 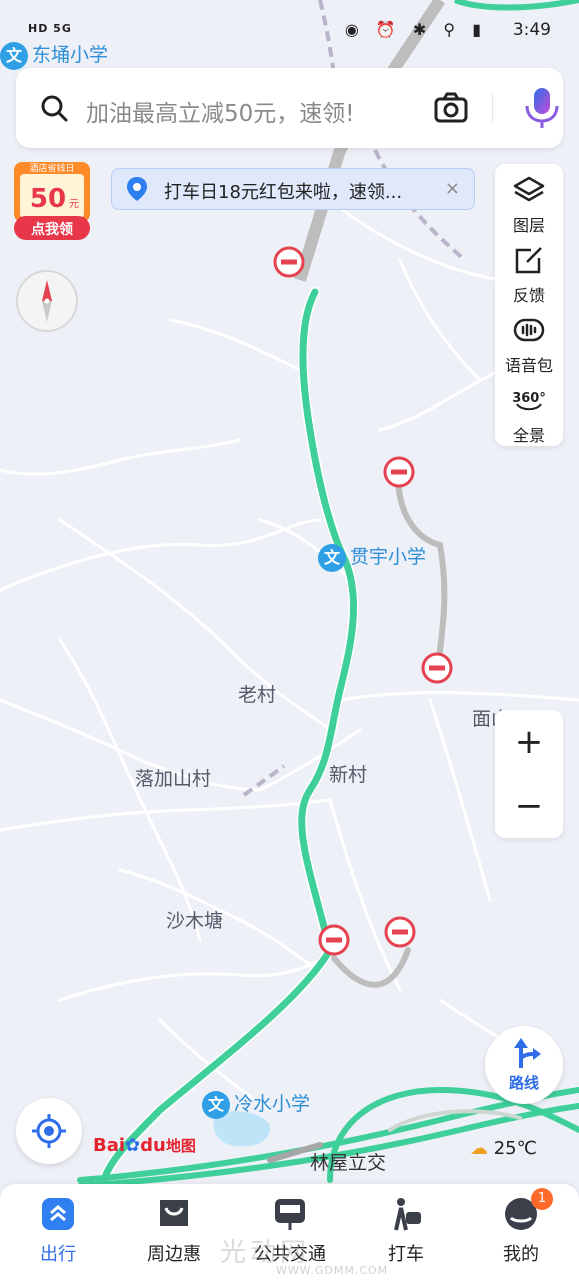 I want to click on place-label: 林屋立交, so click(x=348, y=1163).